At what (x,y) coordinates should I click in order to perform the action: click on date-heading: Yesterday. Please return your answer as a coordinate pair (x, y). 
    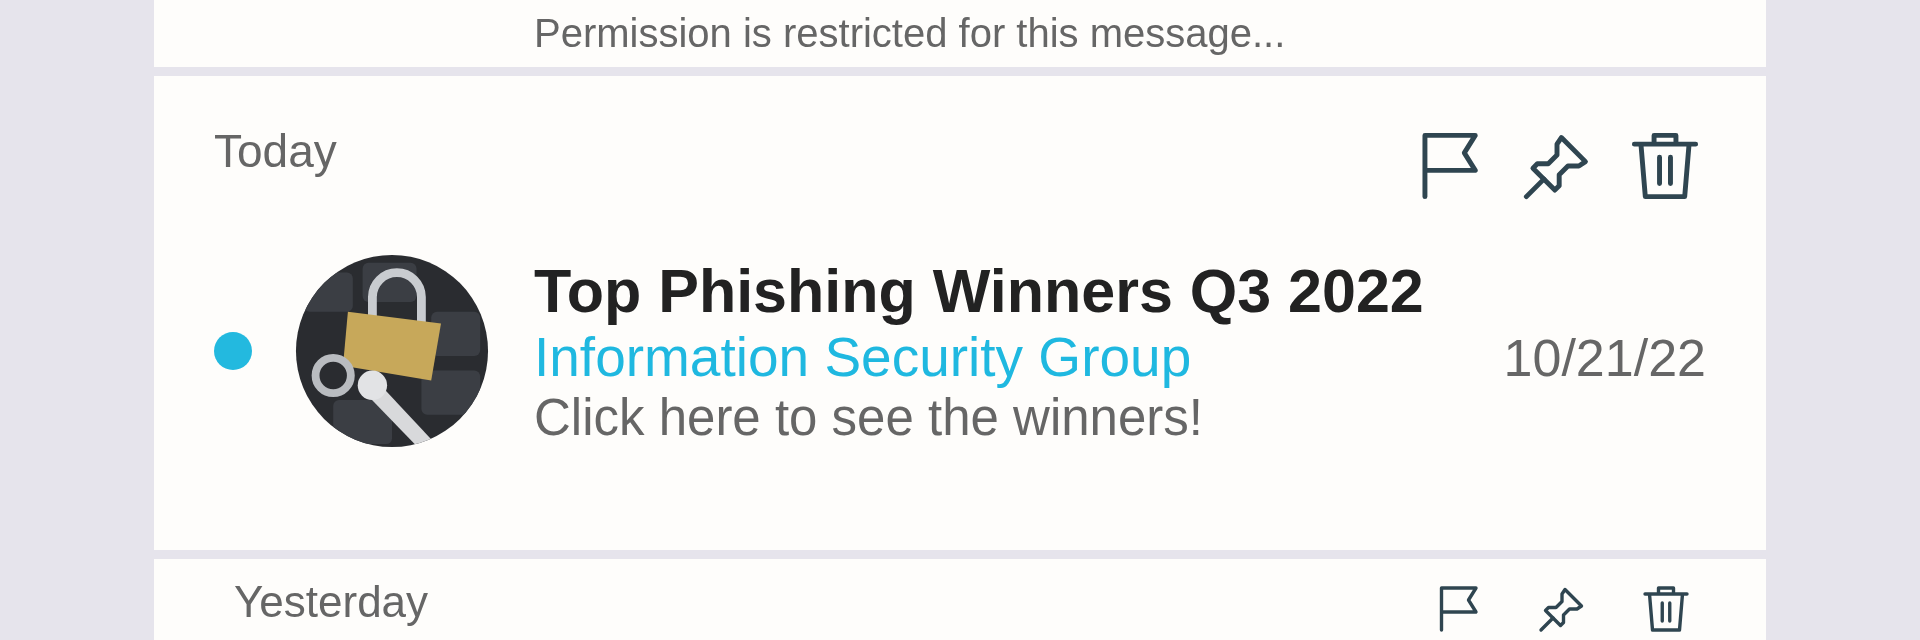
    Looking at the image, I should click on (331, 602).